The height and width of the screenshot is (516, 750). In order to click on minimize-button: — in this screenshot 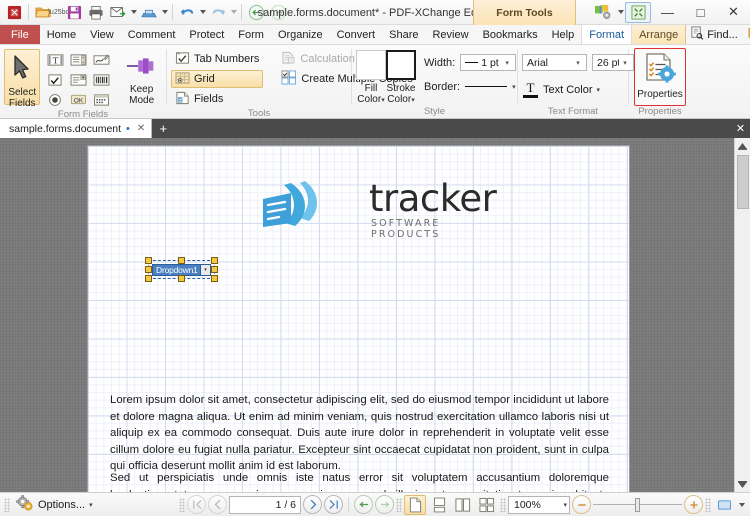, I will do `click(667, 12)`.